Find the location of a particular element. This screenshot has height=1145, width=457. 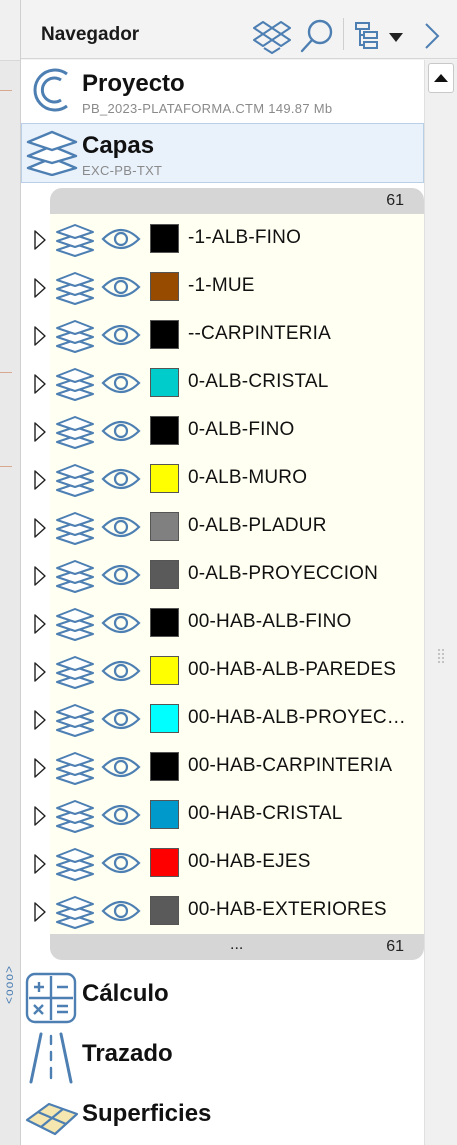

scroll-up-button is located at coordinates (441, 78).